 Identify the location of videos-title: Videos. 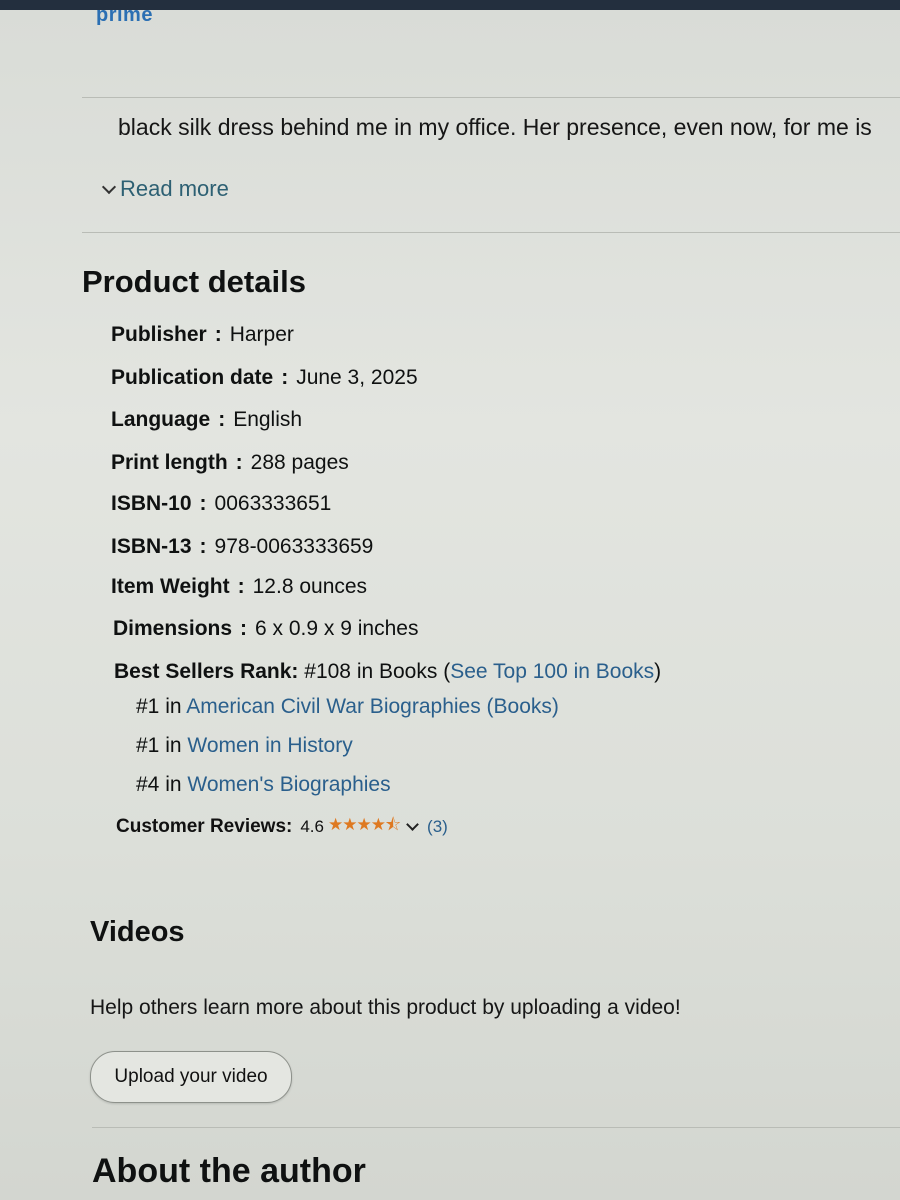
(137, 932).